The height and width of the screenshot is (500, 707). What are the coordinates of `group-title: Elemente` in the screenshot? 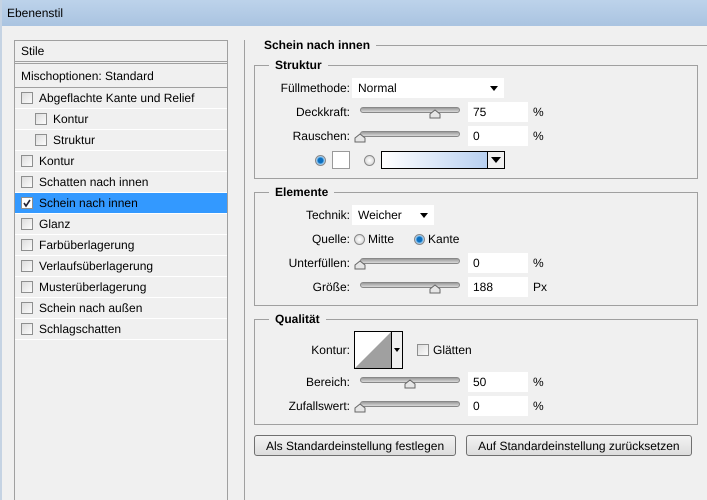 It's located at (301, 192).